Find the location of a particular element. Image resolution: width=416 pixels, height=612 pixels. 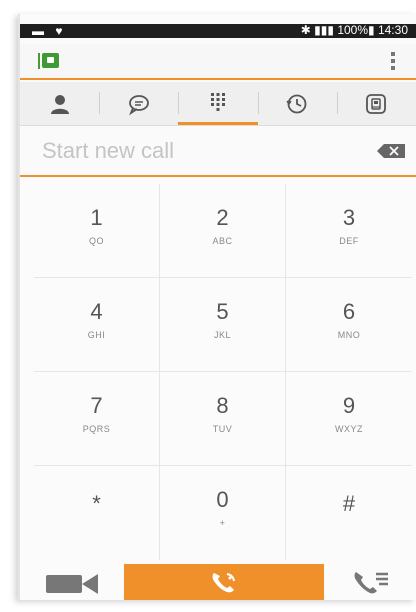

key-letters: + is located at coordinates (222, 523).